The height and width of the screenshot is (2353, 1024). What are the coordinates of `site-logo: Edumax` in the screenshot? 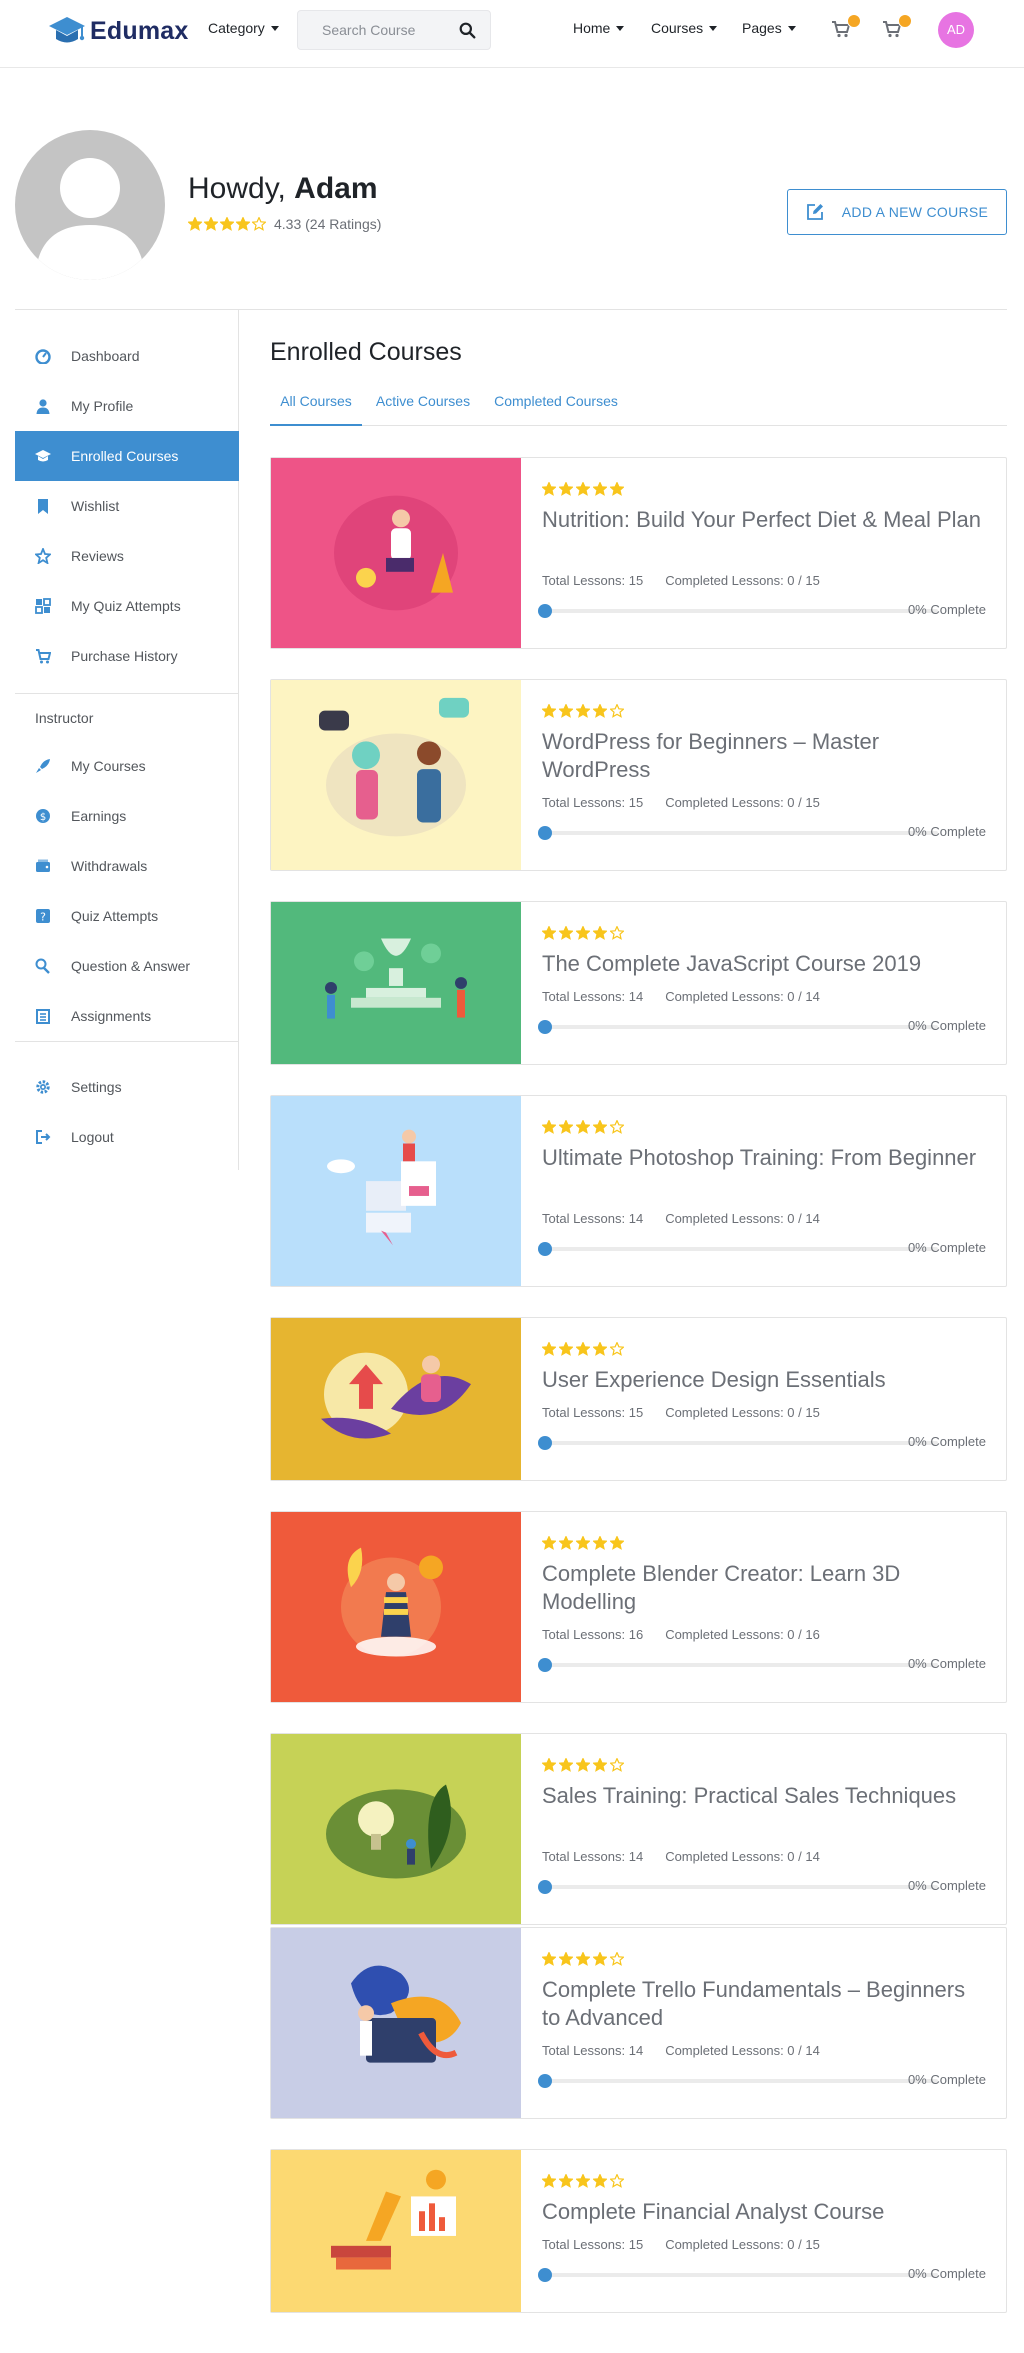 It's located at (118, 31).